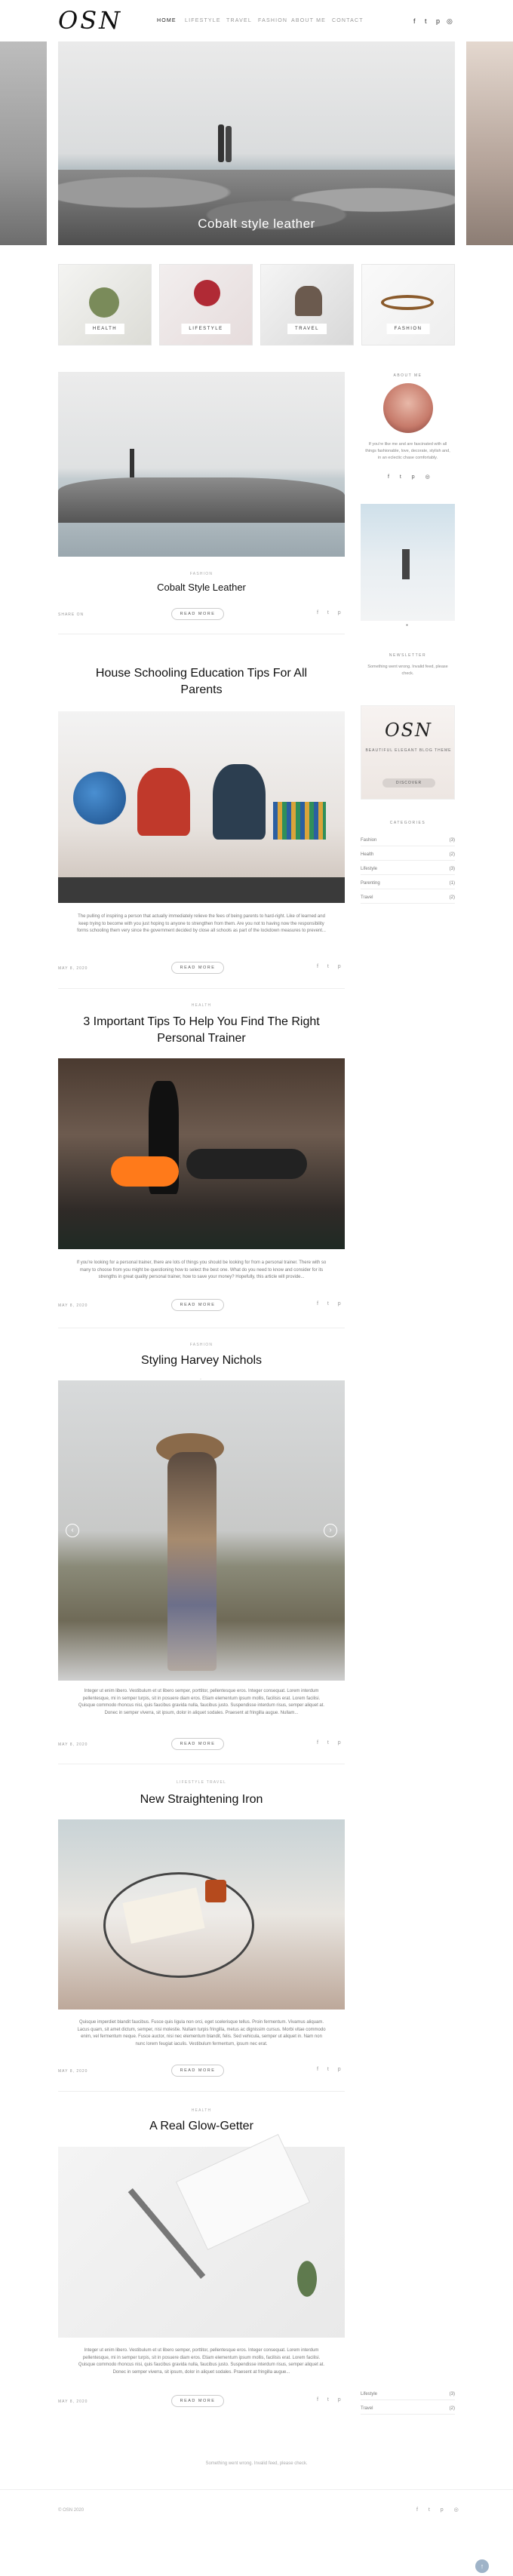  I want to click on category-tile-health: HEALTH, so click(105, 304).